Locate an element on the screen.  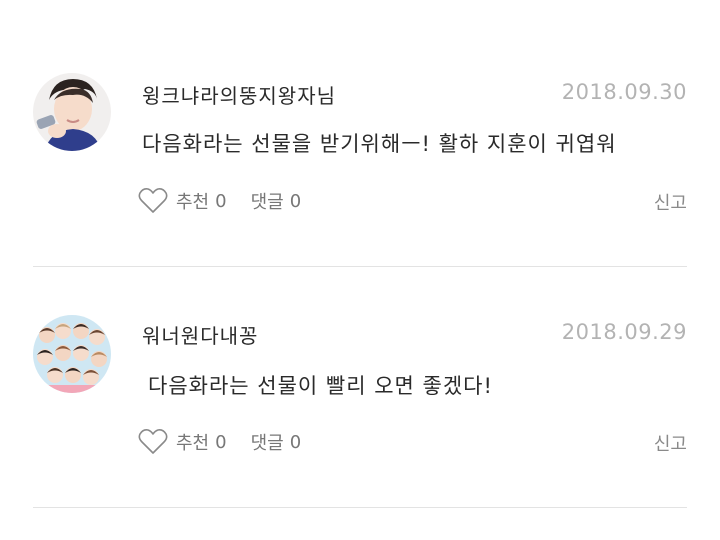
comment-text: 다음화라는 선물을 받기위해ㅡ! 활하 지훈이 귀엽워 is located at coordinates (379, 144).